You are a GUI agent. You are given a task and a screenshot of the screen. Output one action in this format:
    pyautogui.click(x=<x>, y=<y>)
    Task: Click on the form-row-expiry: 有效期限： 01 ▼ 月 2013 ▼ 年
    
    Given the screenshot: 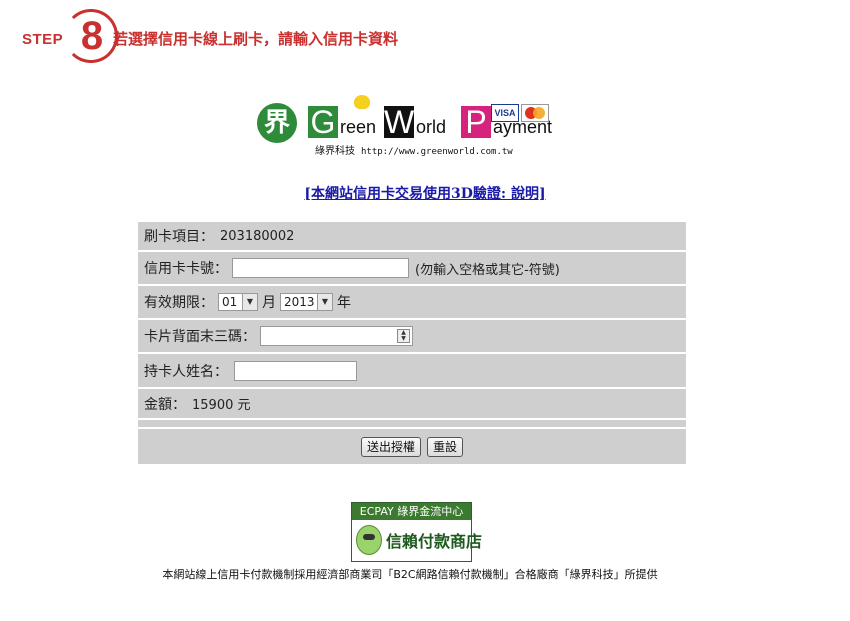 What is the action you would take?
    pyautogui.click(x=412, y=303)
    